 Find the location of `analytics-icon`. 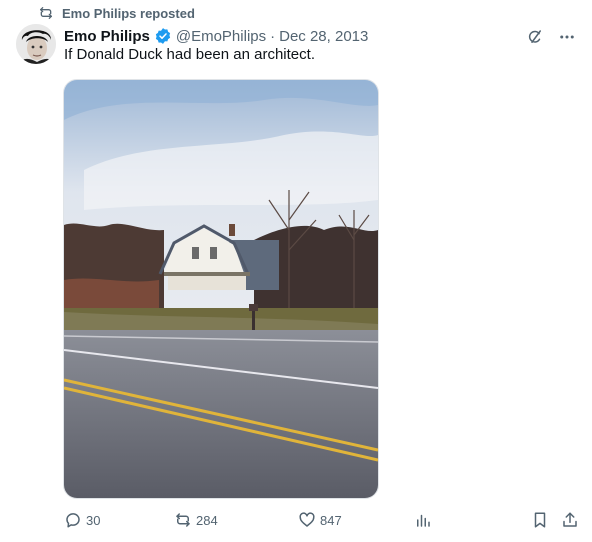

analytics-icon is located at coordinates (423, 520).